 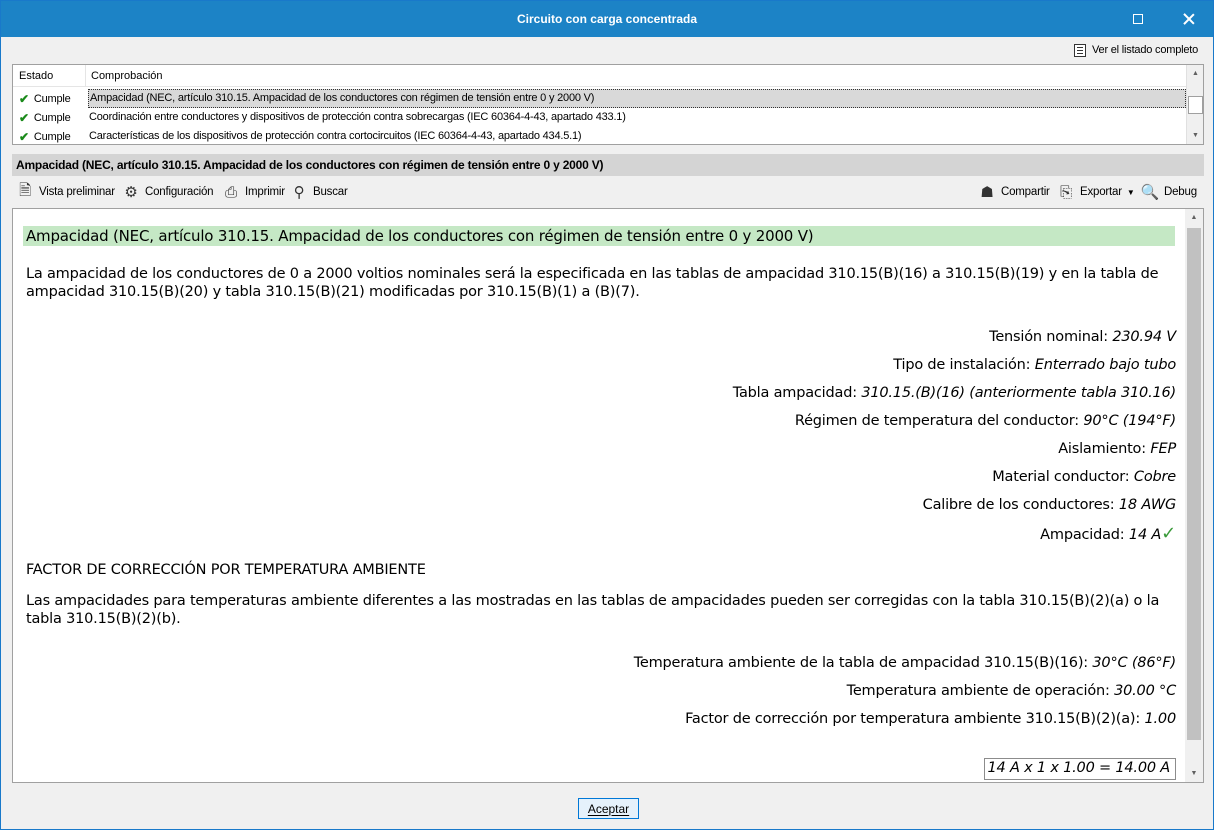 What do you see at coordinates (85, 76) in the screenshot?
I see `column-separator` at bounding box center [85, 76].